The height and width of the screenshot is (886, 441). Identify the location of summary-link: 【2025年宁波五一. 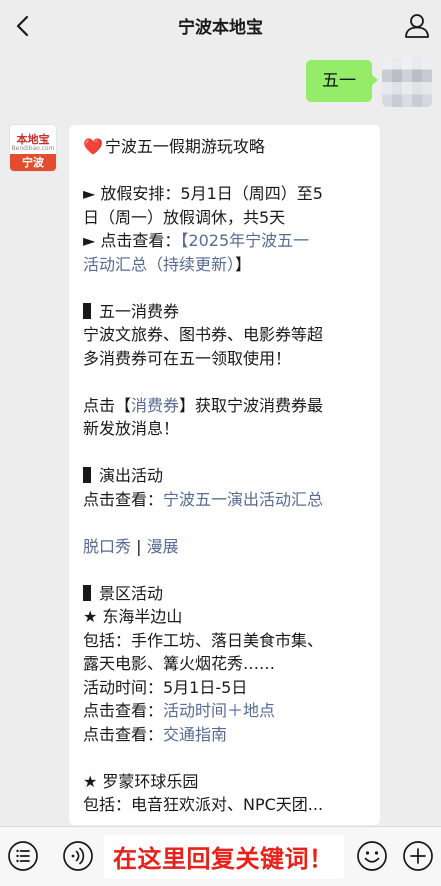
(244, 240).